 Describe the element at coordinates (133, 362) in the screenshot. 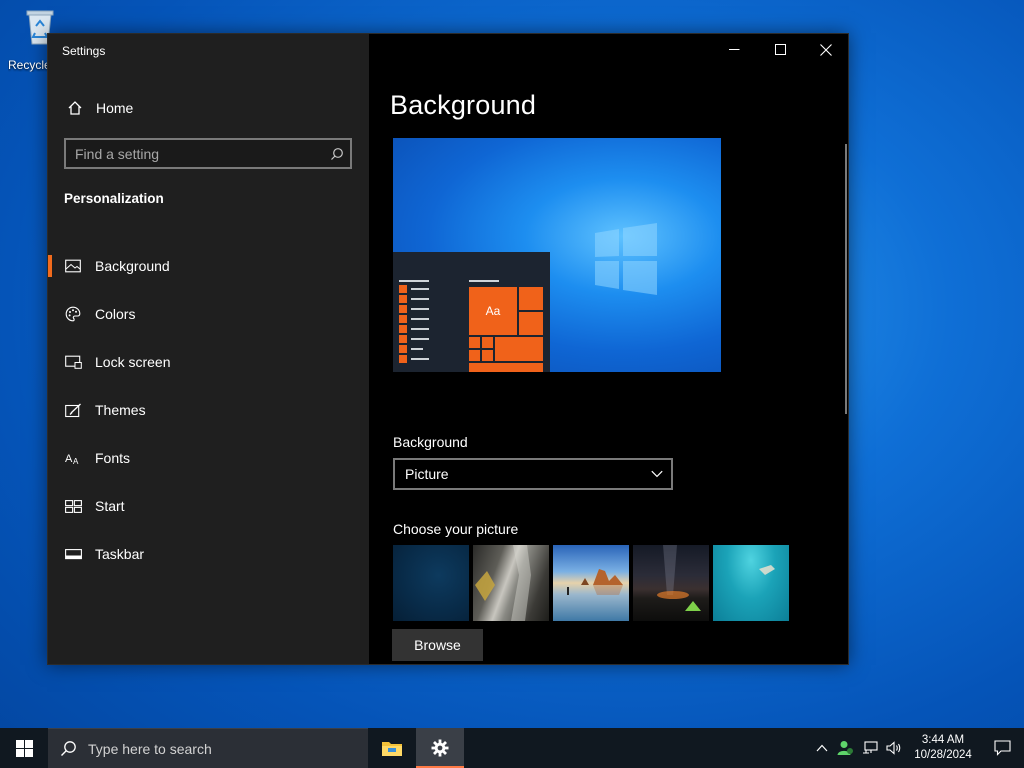

I see `sidebar-item-label: Lock screen` at that location.